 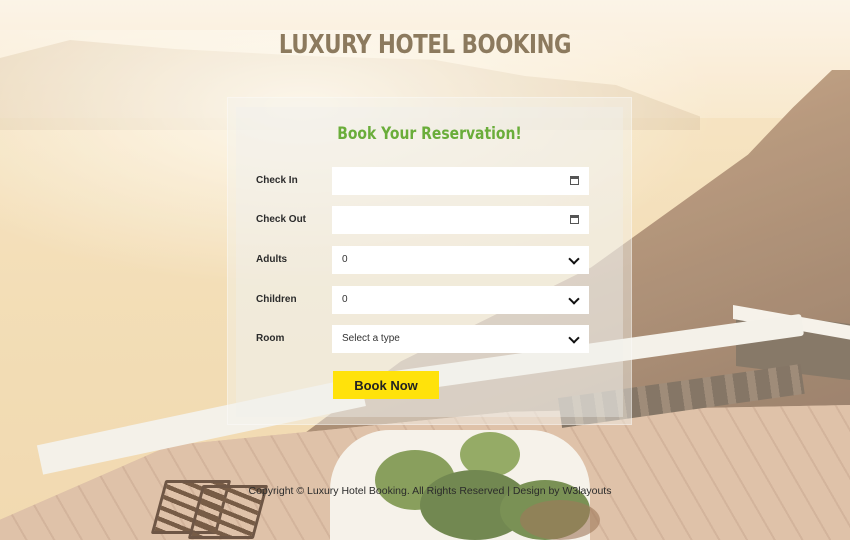 What do you see at coordinates (429, 134) in the screenshot?
I see `reservation-heading: Book Your Reservation!` at bounding box center [429, 134].